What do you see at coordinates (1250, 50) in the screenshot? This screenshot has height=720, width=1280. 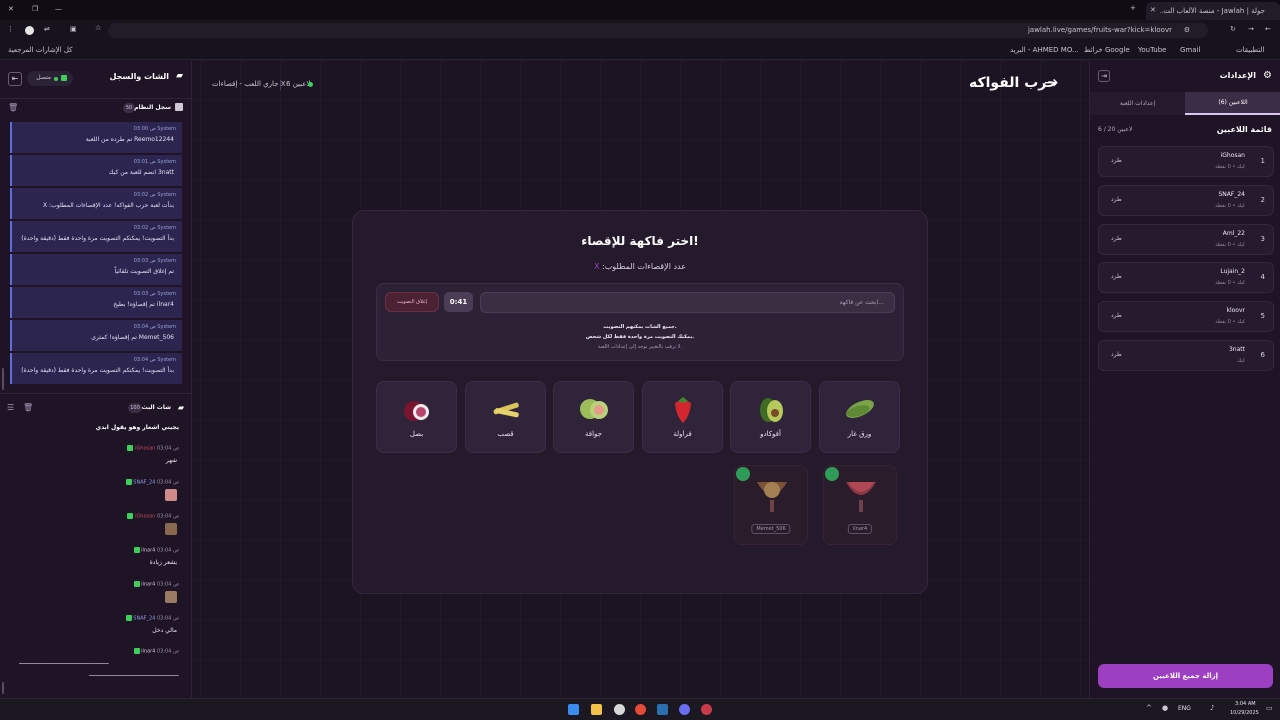 I see `bookmark-apps: التطبيقات` at bounding box center [1250, 50].